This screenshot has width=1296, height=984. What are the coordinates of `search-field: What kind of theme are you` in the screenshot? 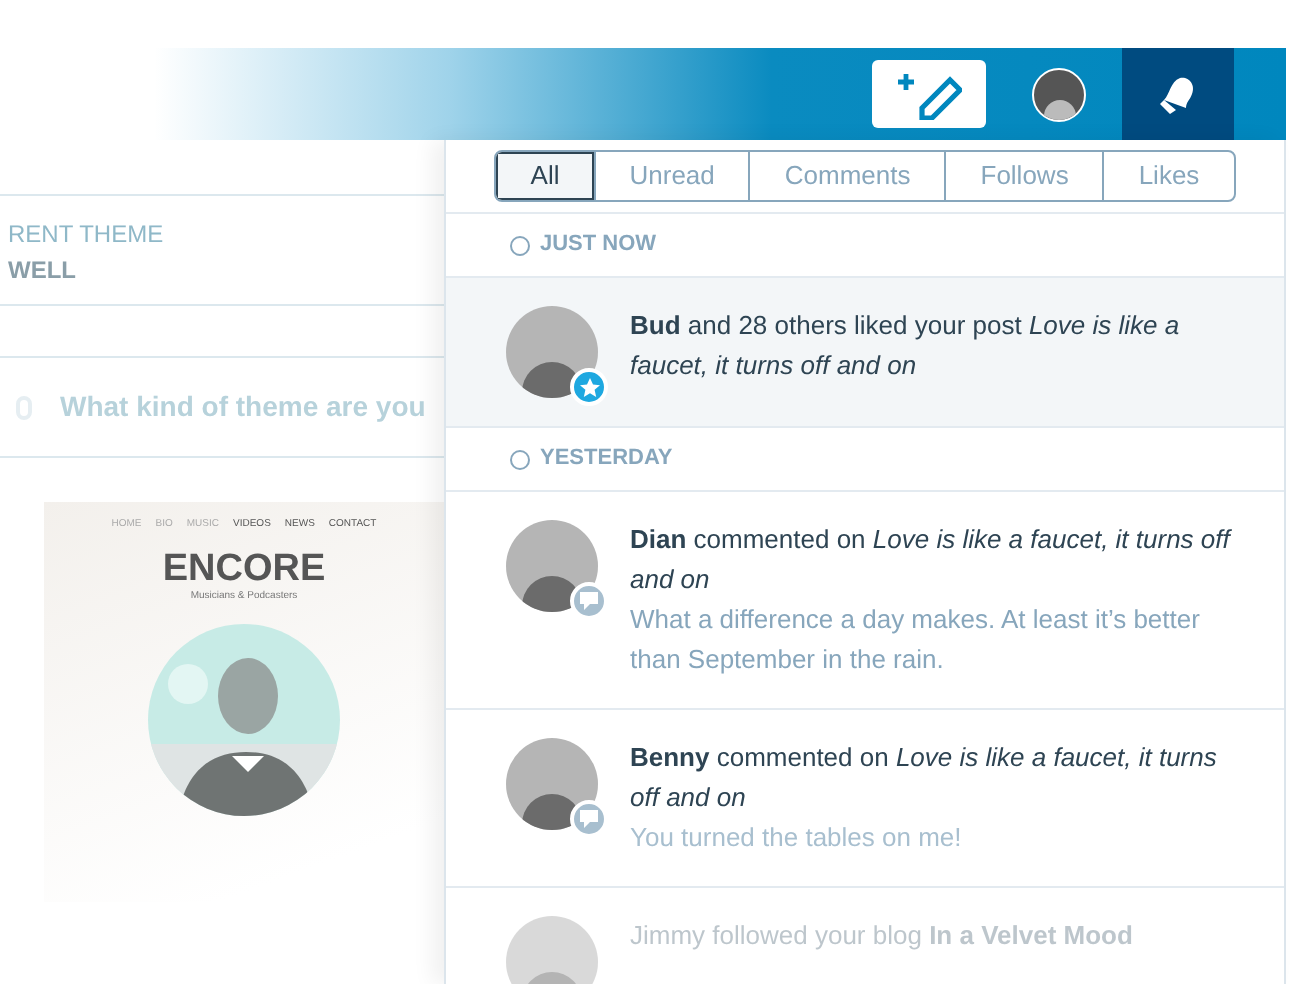 It's located at (244, 407).